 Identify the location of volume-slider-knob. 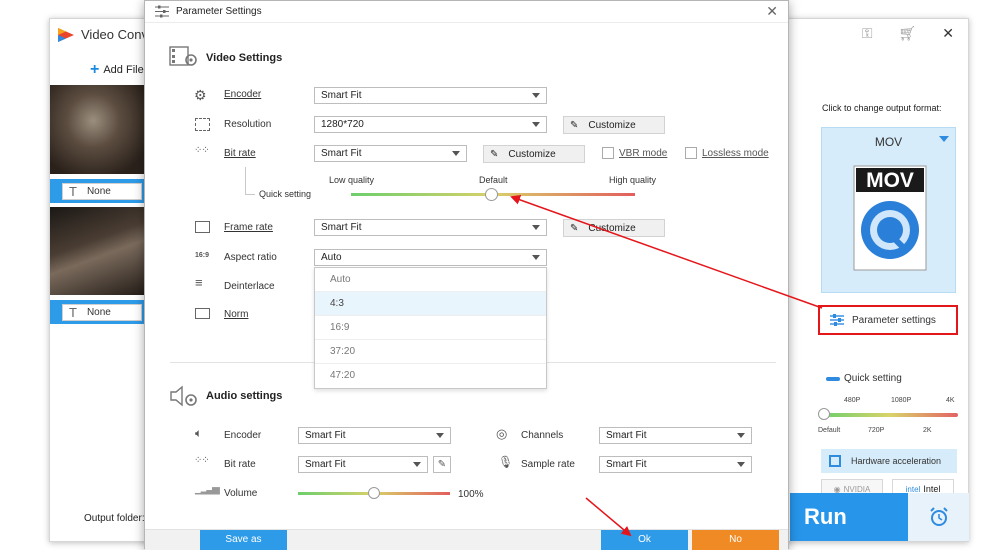
(374, 493).